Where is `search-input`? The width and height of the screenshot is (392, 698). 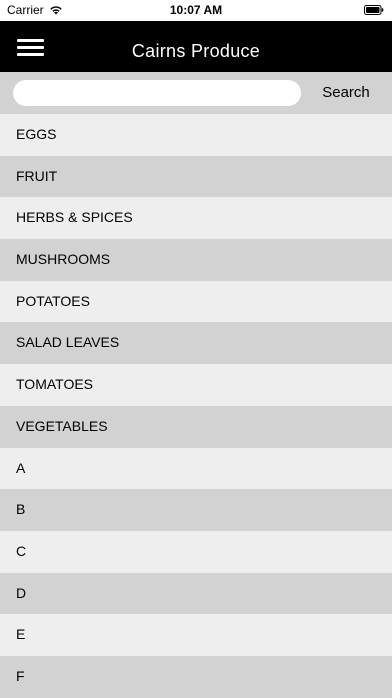 search-input is located at coordinates (157, 93).